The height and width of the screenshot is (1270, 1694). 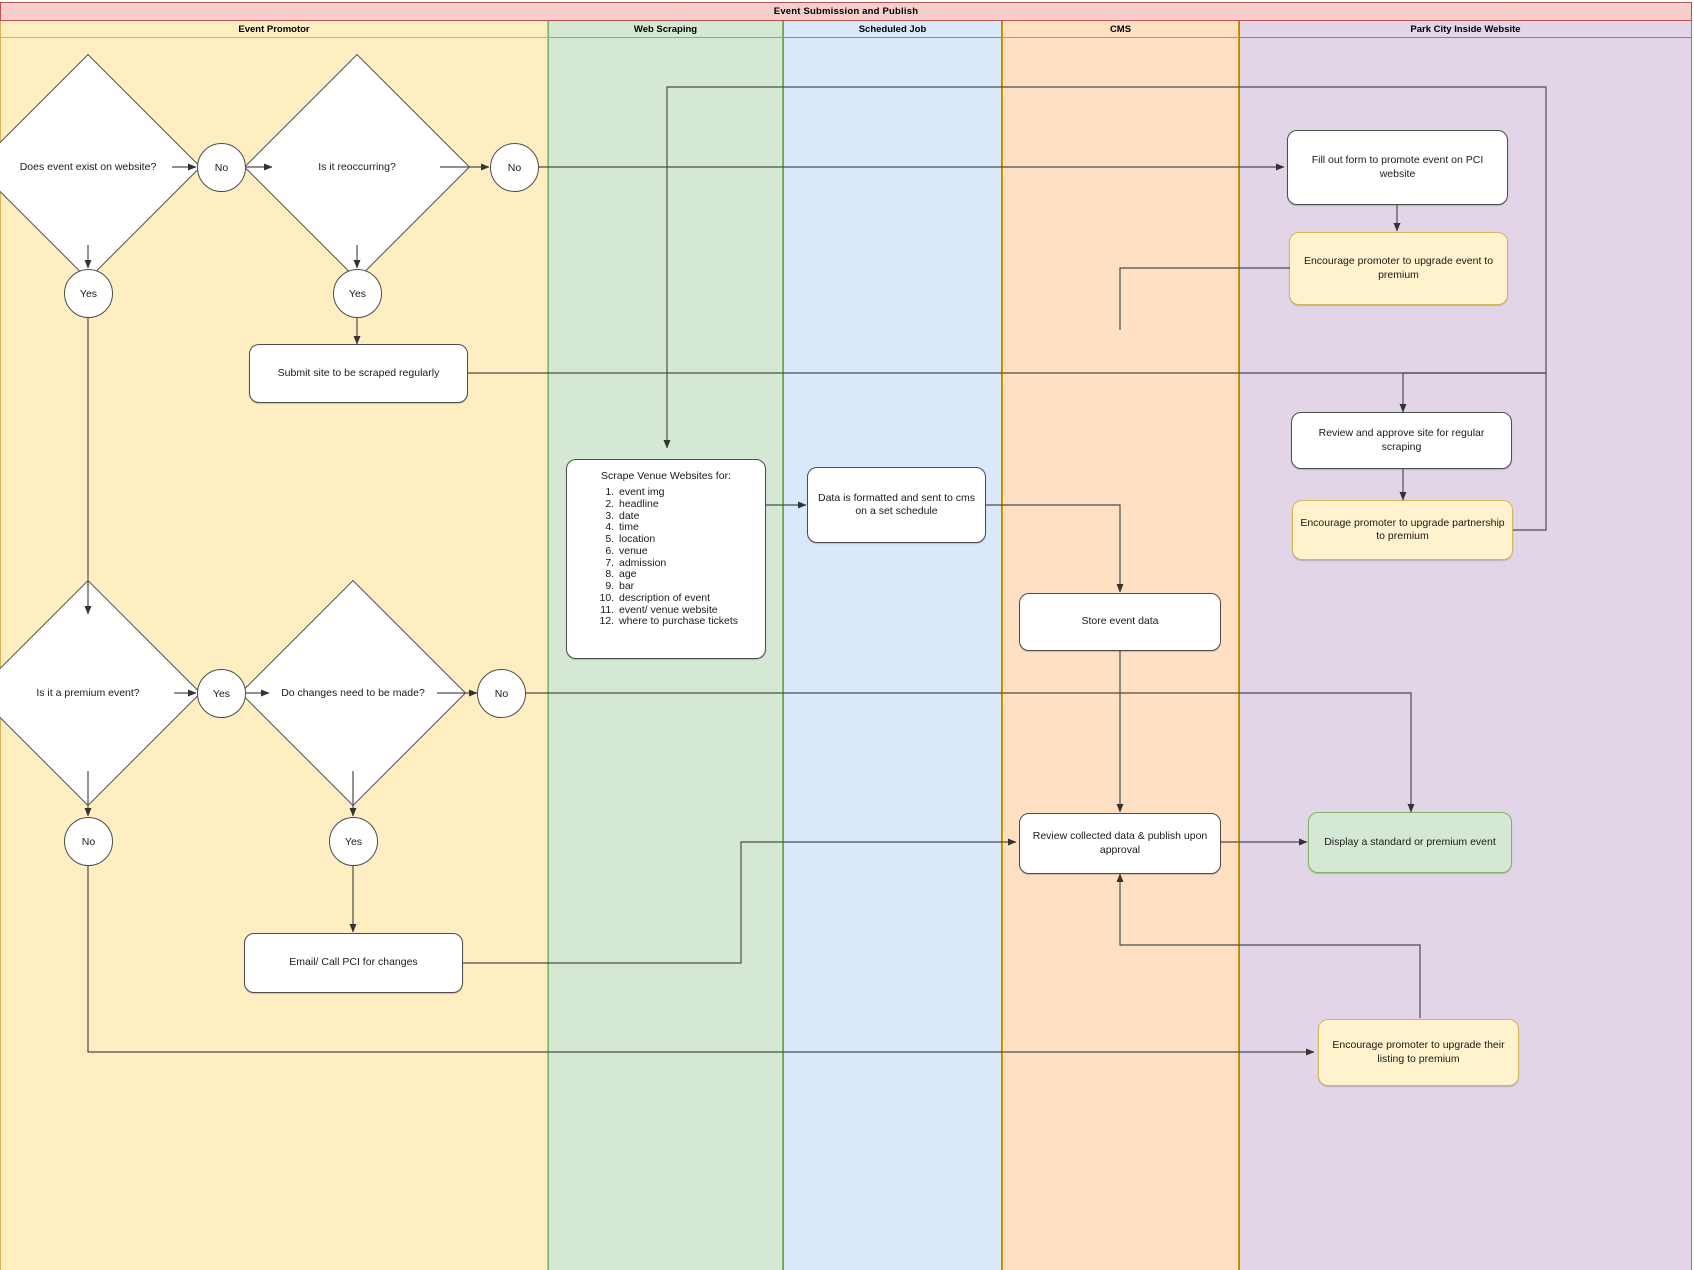 What do you see at coordinates (1120, 622) in the screenshot?
I see `process-store-event-data: Store event data` at bounding box center [1120, 622].